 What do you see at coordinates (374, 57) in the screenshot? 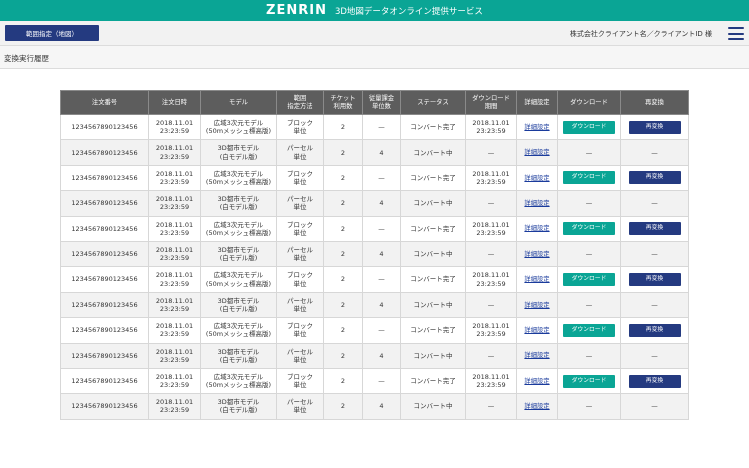
I see `page-title-bar: 変換実行履歴` at bounding box center [374, 57].